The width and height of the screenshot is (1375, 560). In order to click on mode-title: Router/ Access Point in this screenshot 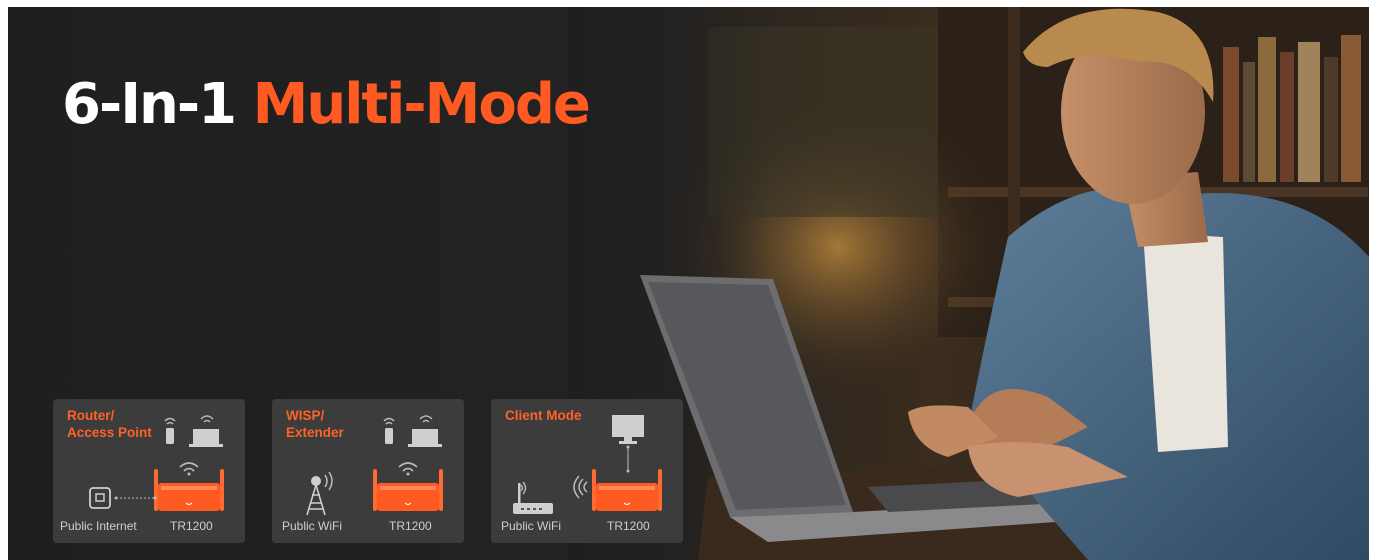, I will do `click(109, 424)`.